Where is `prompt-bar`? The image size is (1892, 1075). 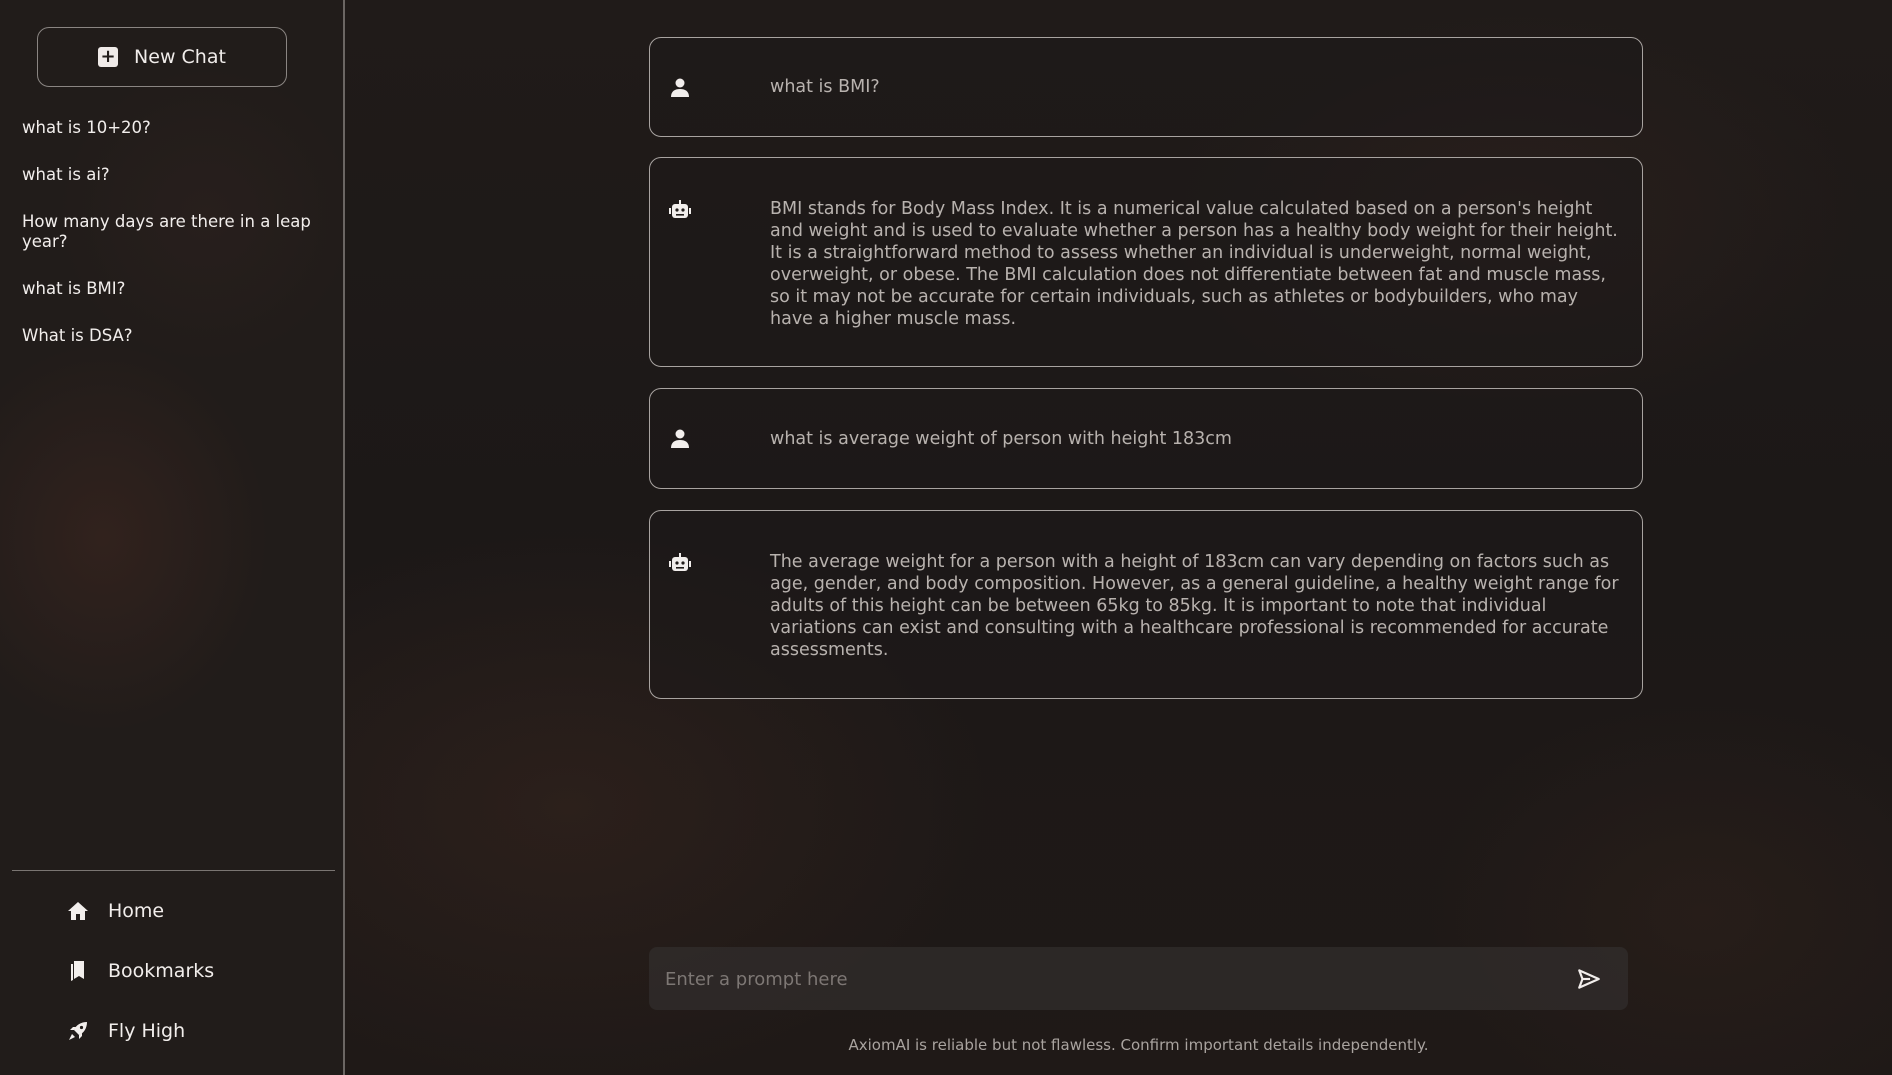 prompt-bar is located at coordinates (1138, 979).